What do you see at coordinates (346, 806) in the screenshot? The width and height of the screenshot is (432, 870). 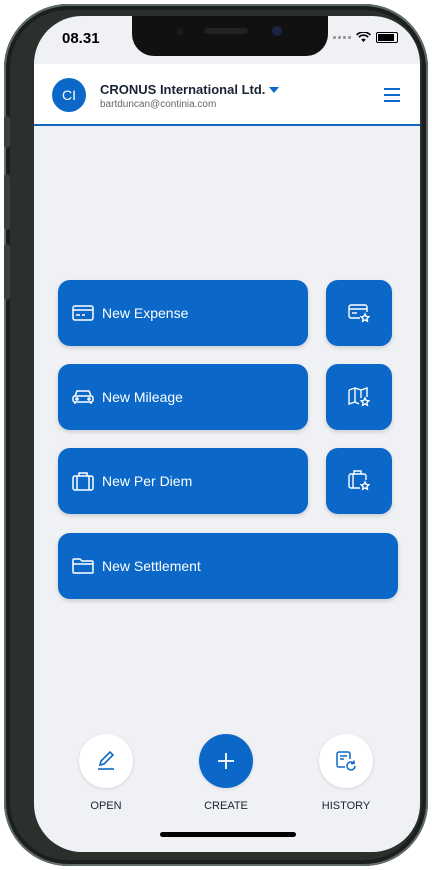 I see `history-label: HISTORY` at bounding box center [346, 806].